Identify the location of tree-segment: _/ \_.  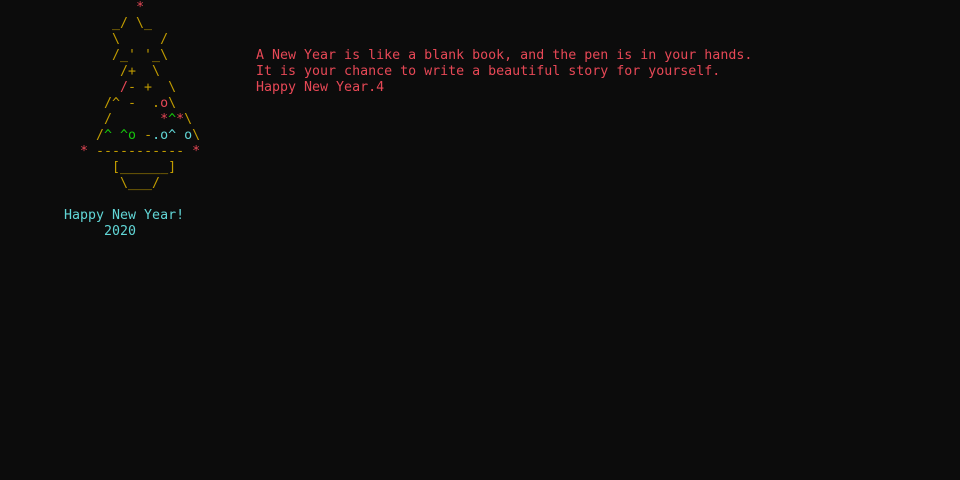
(108, 23).